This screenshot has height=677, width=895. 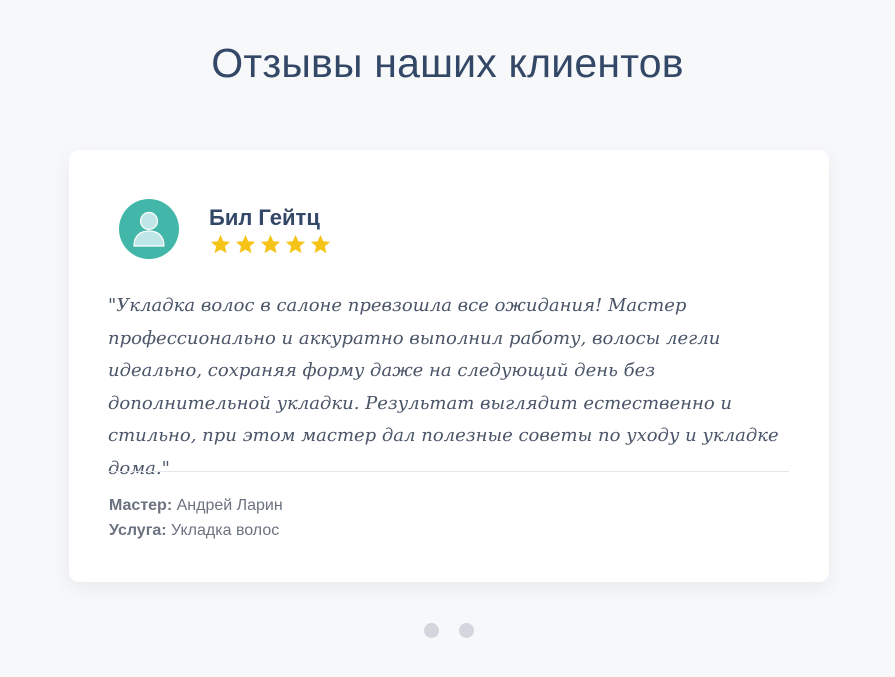 I want to click on divider, so click(x=449, y=471).